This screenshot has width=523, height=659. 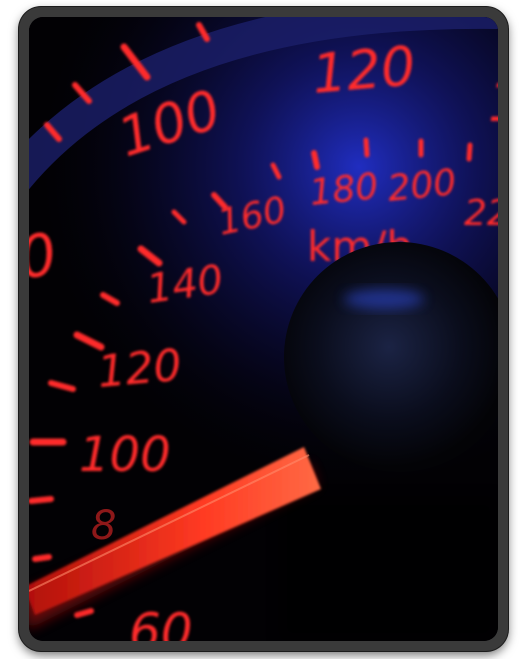 What do you see at coordinates (140, 369) in the screenshot?
I see `inner-label-120: 120` at bounding box center [140, 369].